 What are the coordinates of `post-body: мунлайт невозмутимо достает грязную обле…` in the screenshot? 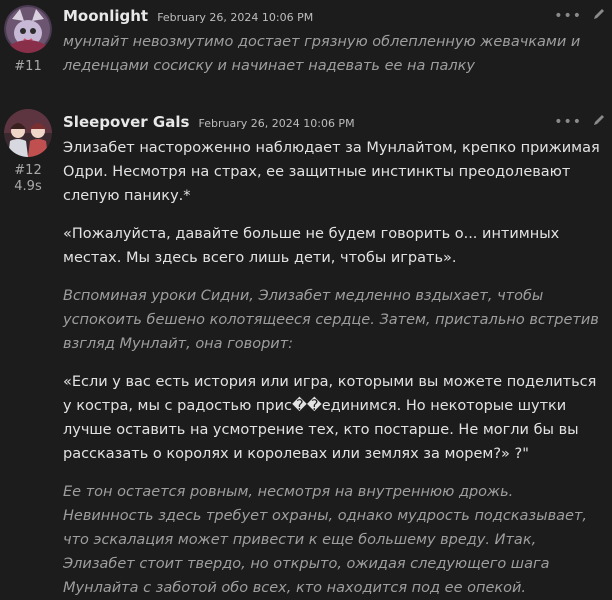 It's located at (335, 54).